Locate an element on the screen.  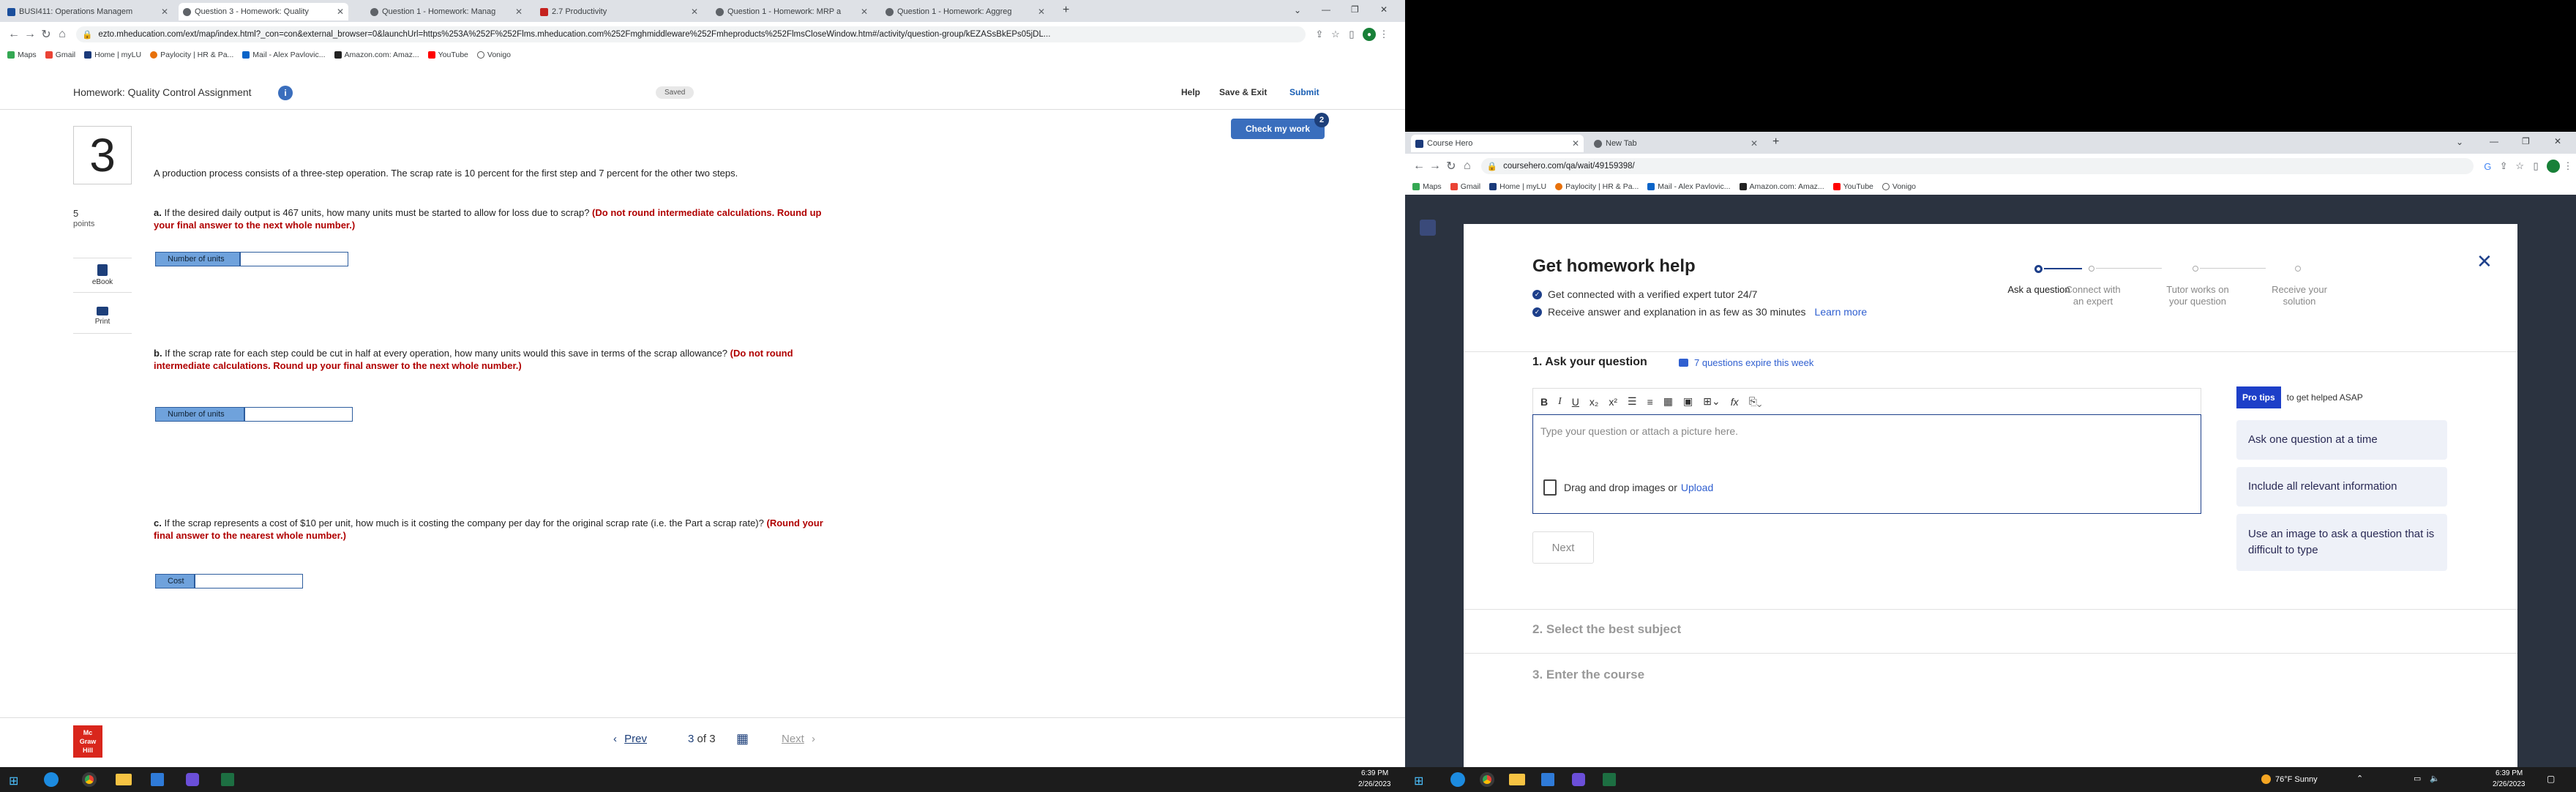
left-tab-0: BUSI411: Operations Managem ✕ is located at coordinates (88, 11).